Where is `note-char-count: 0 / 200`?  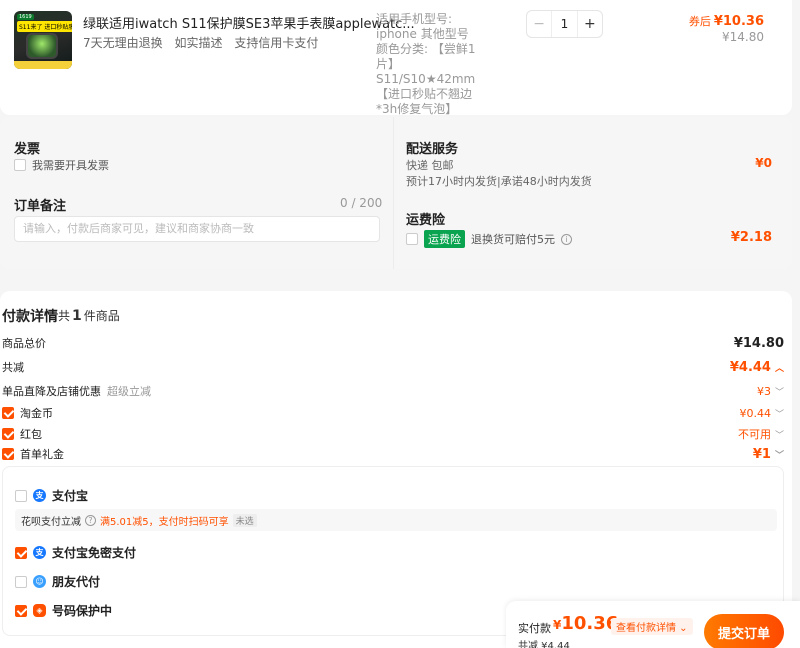
note-char-count: 0 / 200 is located at coordinates (361, 203).